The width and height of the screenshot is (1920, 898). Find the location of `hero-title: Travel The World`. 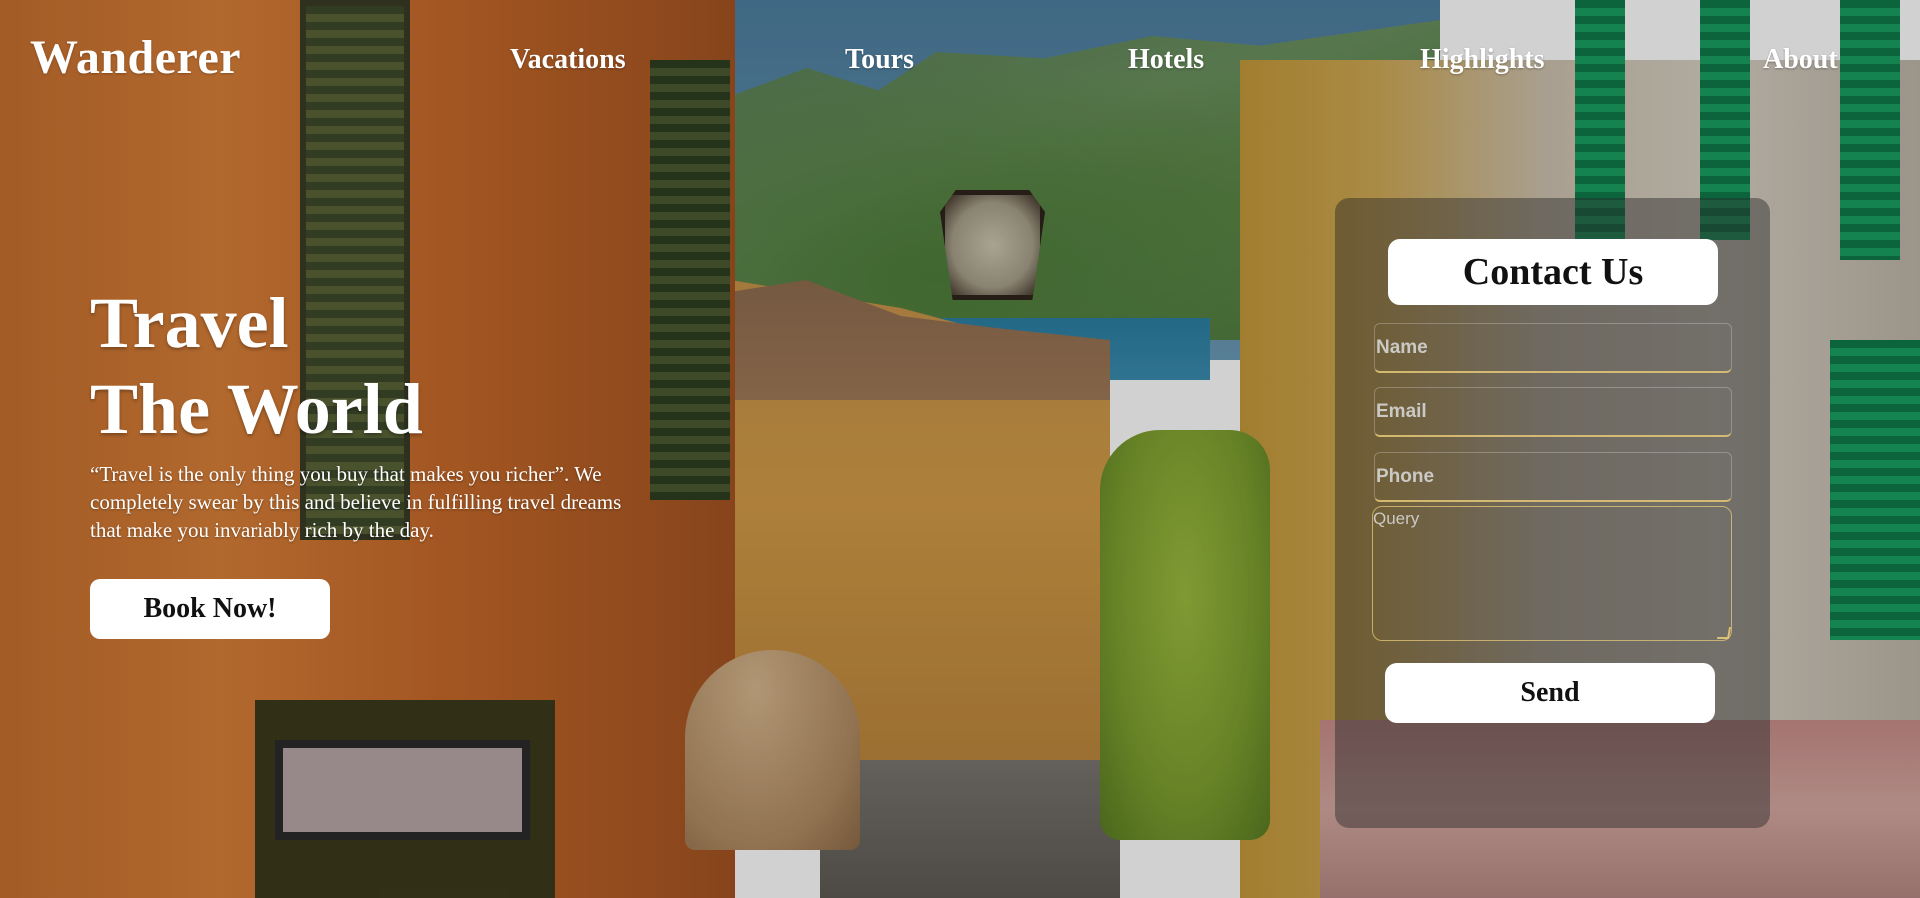

hero-title: Travel The World is located at coordinates (256, 366).